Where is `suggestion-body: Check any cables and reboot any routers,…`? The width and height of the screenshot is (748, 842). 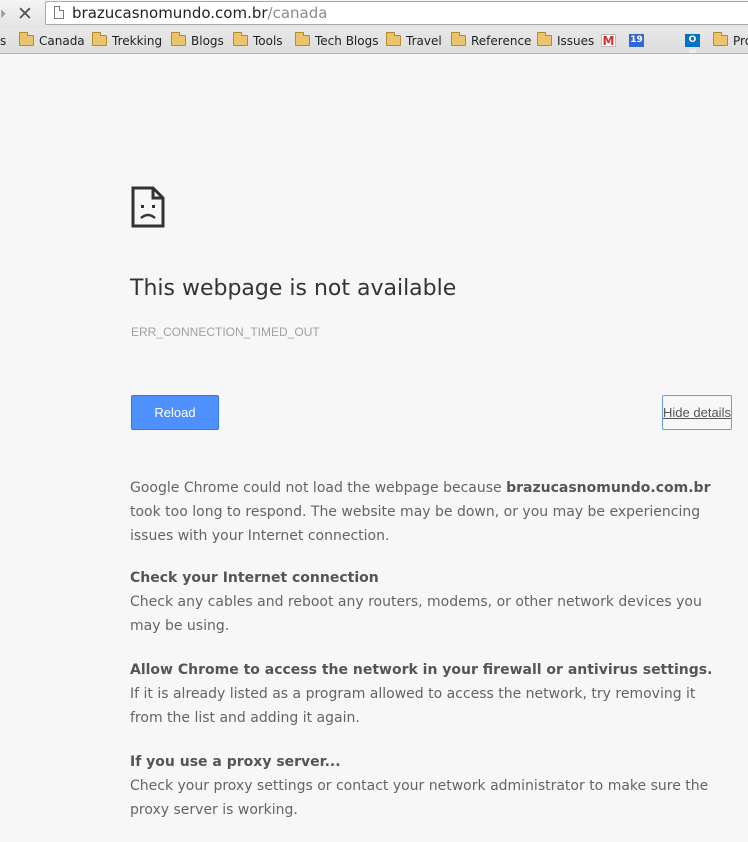 suggestion-body: Check any cables and reboot any routers,… is located at coordinates (416, 614).